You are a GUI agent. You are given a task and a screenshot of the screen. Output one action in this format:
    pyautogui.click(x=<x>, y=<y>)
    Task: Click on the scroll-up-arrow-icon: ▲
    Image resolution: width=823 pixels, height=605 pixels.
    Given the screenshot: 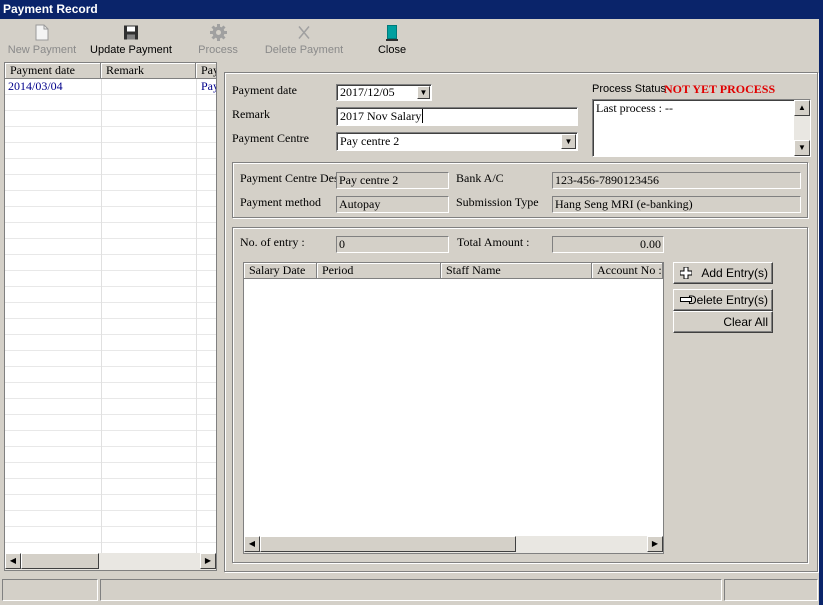 What is the action you would take?
    pyautogui.click(x=802, y=108)
    